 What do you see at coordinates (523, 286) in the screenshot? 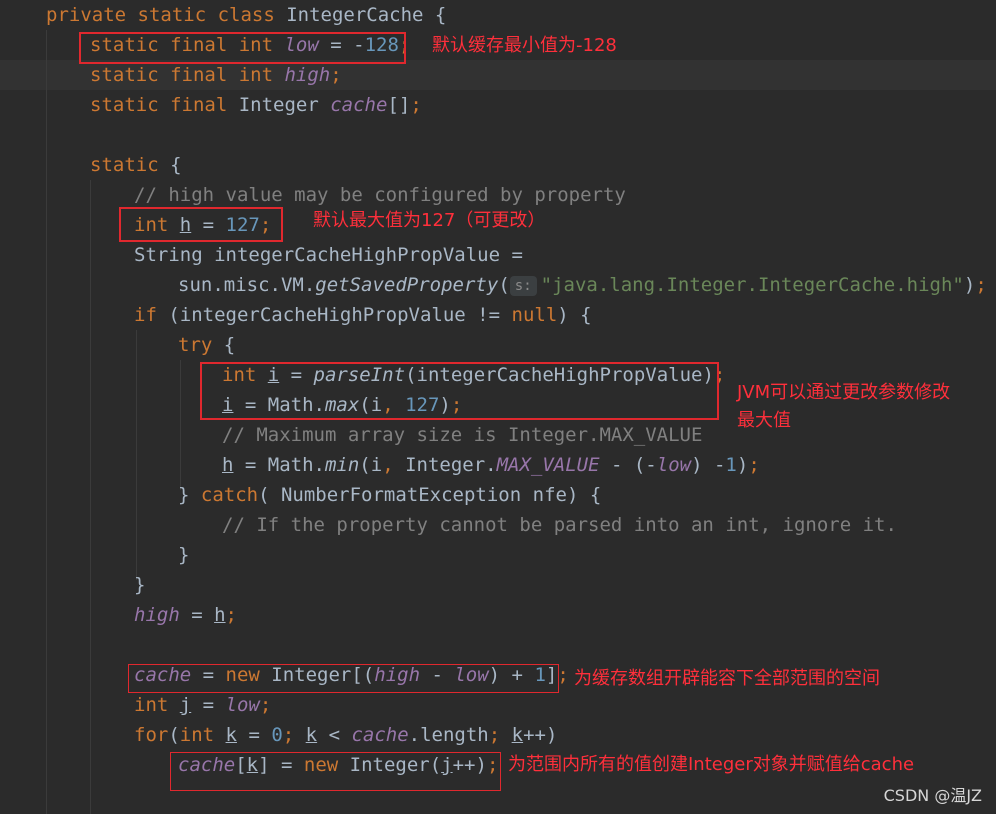
I see `parameter-hint: s:` at bounding box center [523, 286].